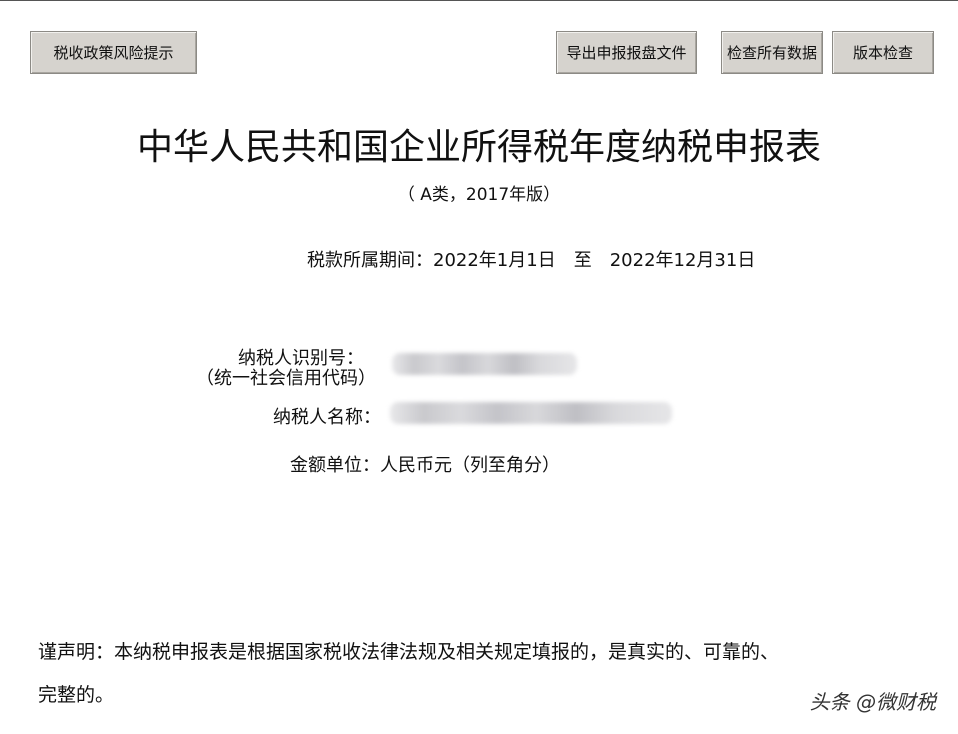 Image resolution: width=958 pixels, height=734 pixels. What do you see at coordinates (682, 260) in the screenshot?
I see `period-end: 2022年12月31日` at bounding box center [682, 260].